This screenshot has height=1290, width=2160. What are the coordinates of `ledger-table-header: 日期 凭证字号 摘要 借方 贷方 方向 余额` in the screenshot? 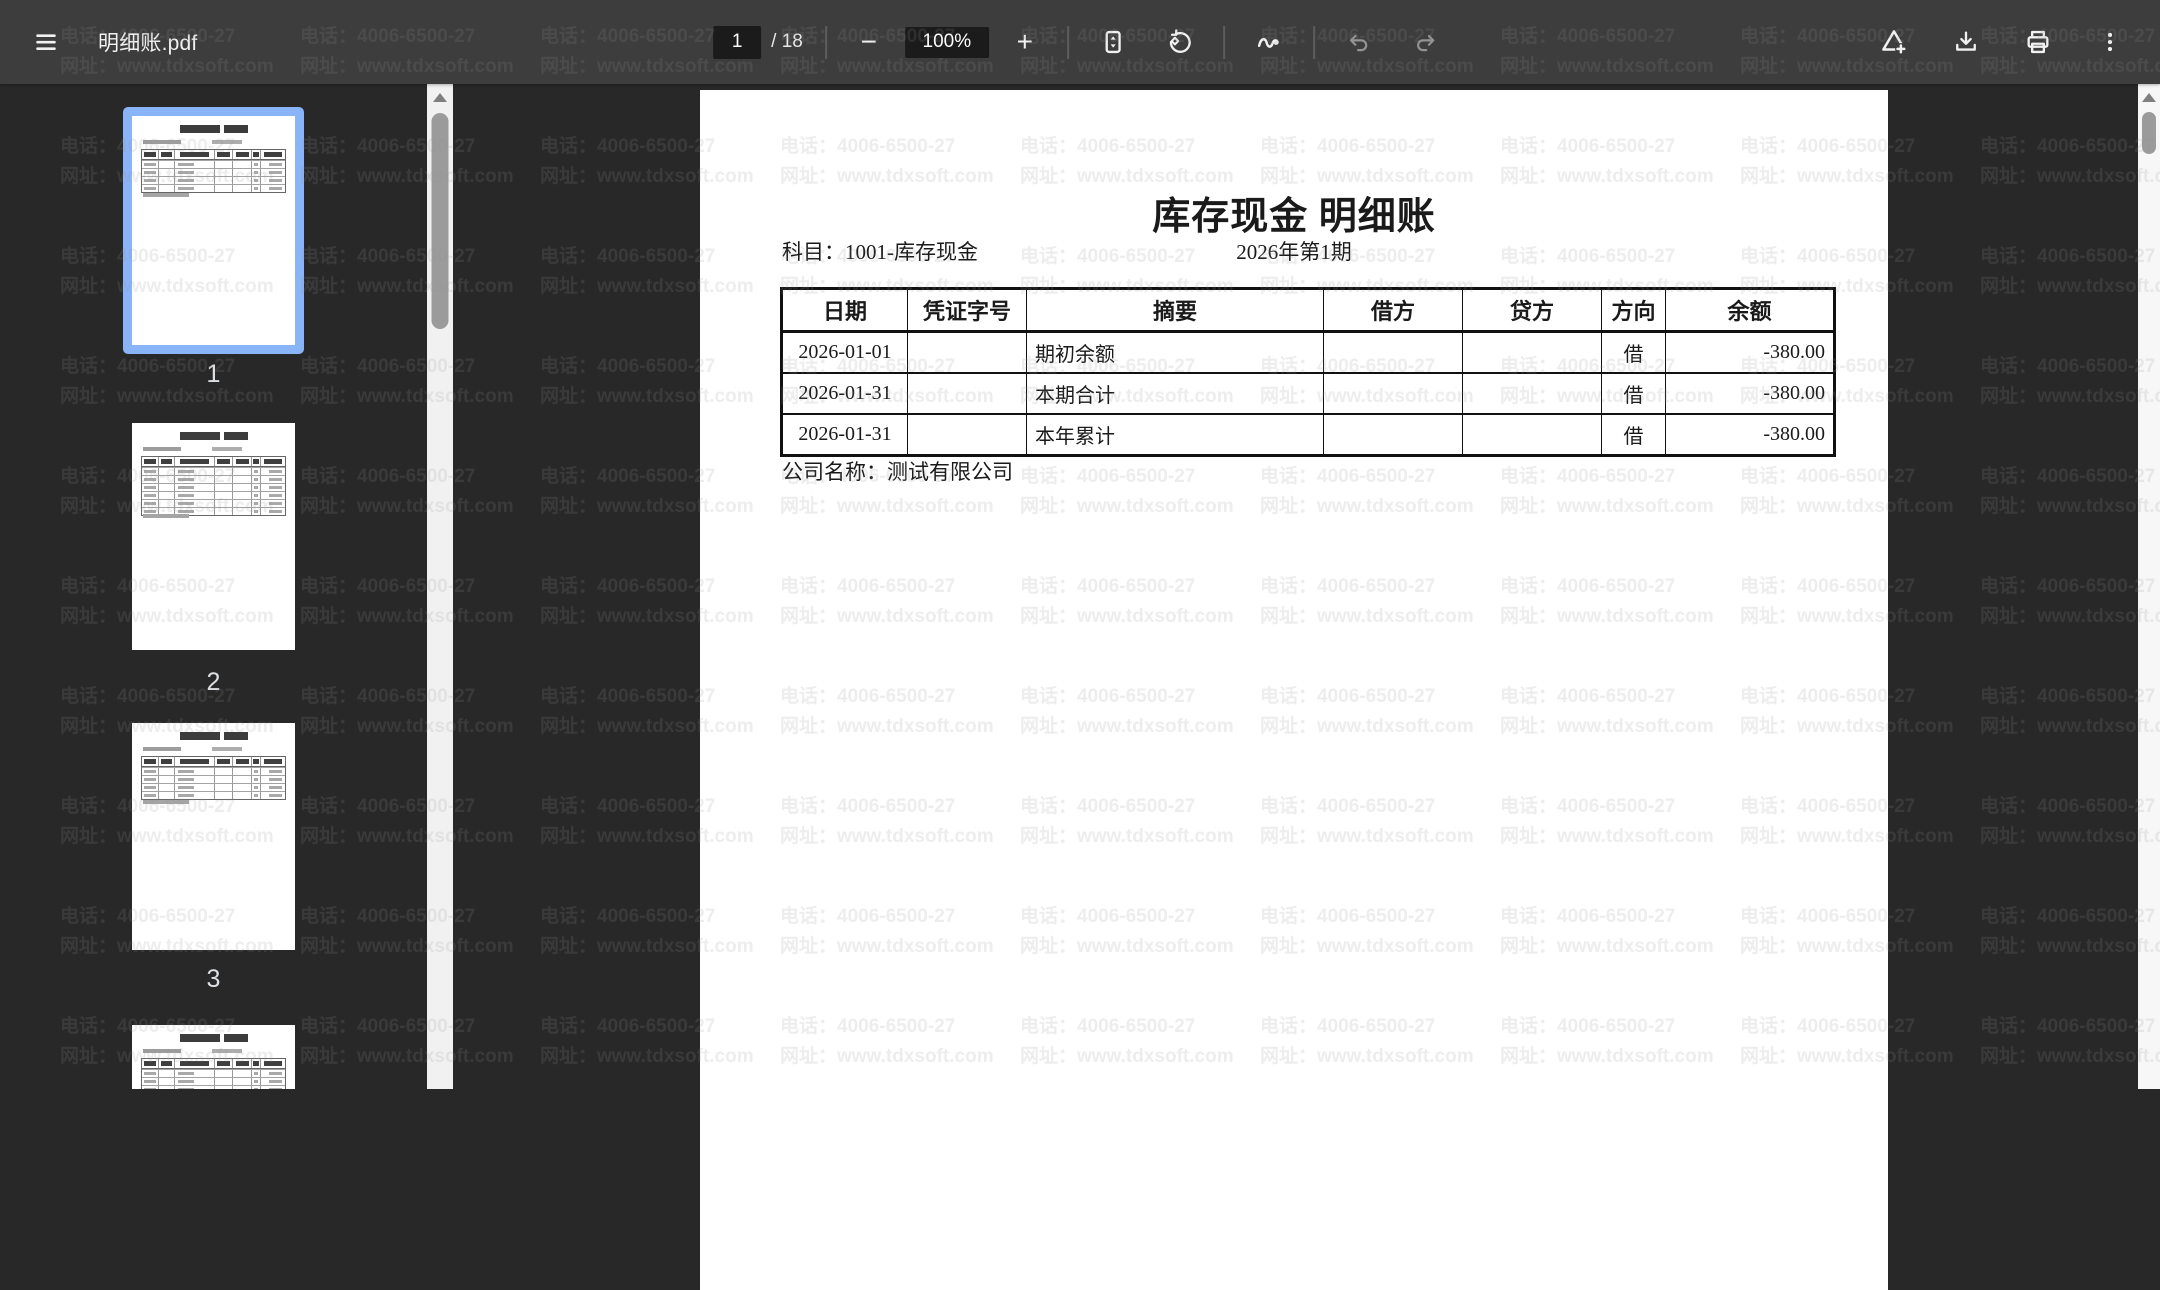 It's located at (1308, 310).